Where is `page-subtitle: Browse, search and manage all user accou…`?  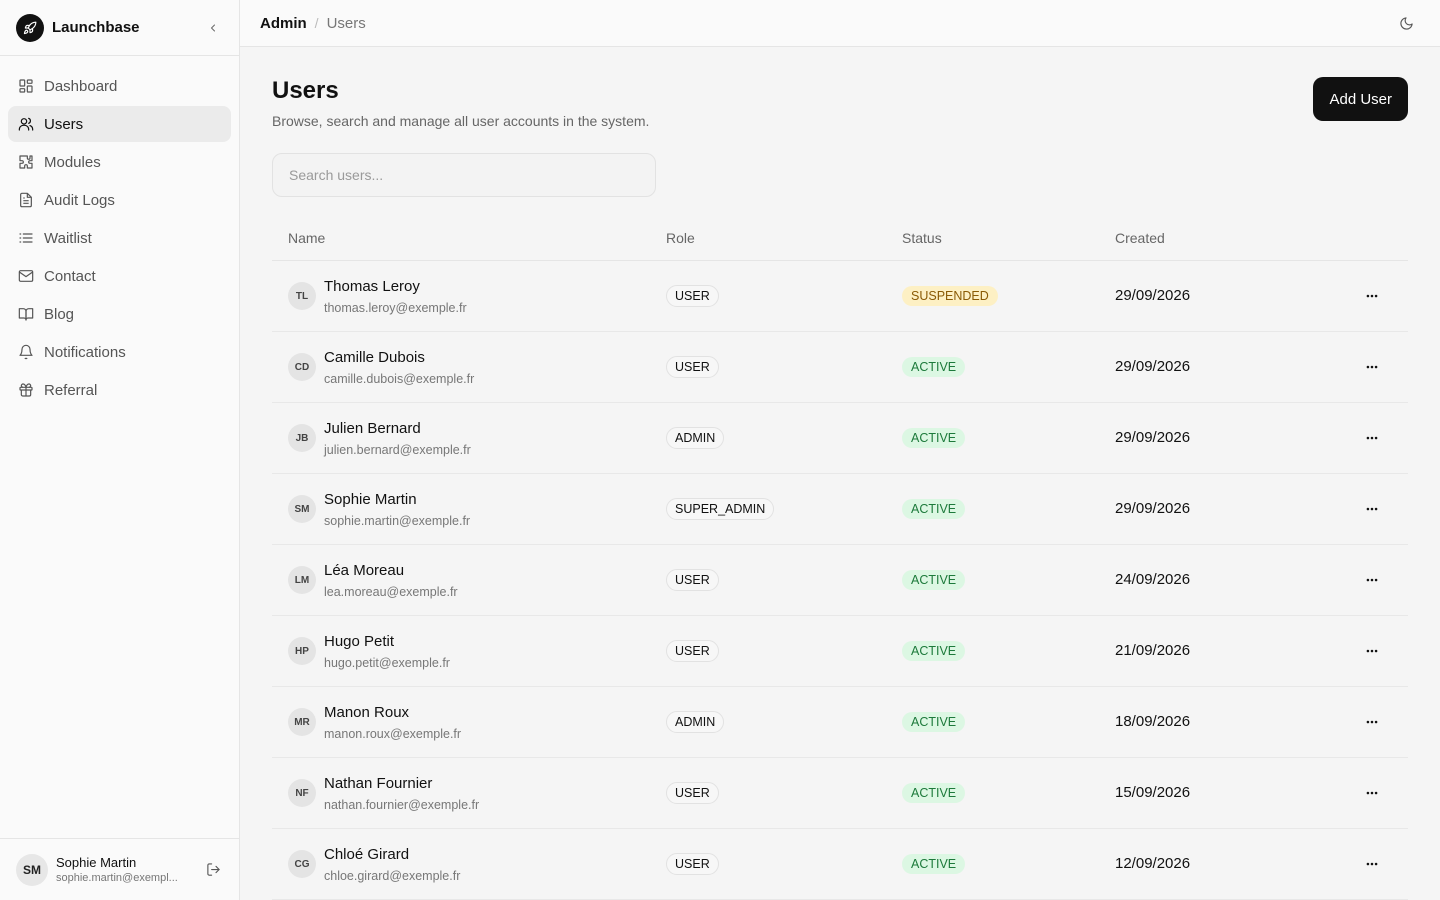 page-subtitle: Browse, search and manage all user accou… is located at coordinates (461, 121).